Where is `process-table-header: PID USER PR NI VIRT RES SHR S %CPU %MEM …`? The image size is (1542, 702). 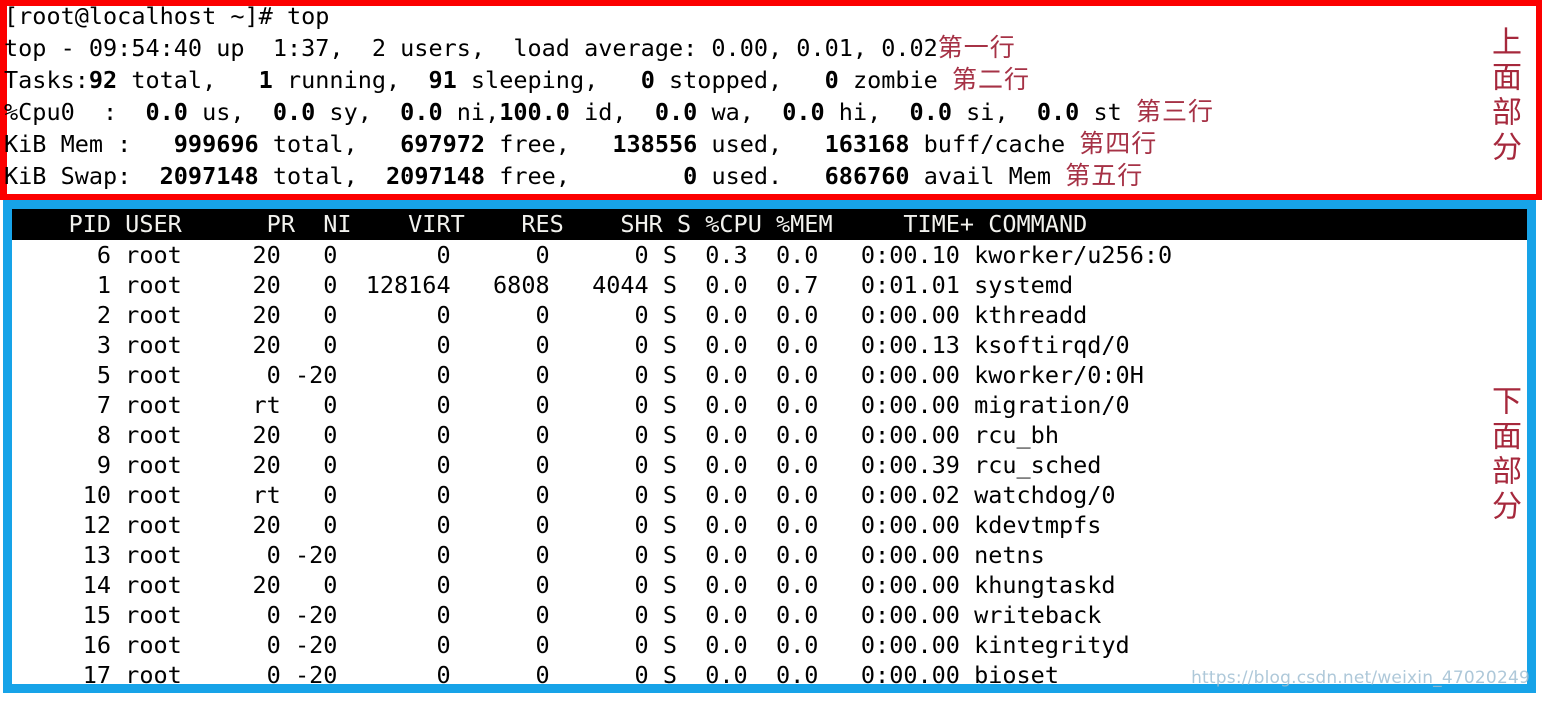
process-table-header: PID USER PR NI VIRT RES SHR S %CPU %MEM … is located at coordinates (769, 224).